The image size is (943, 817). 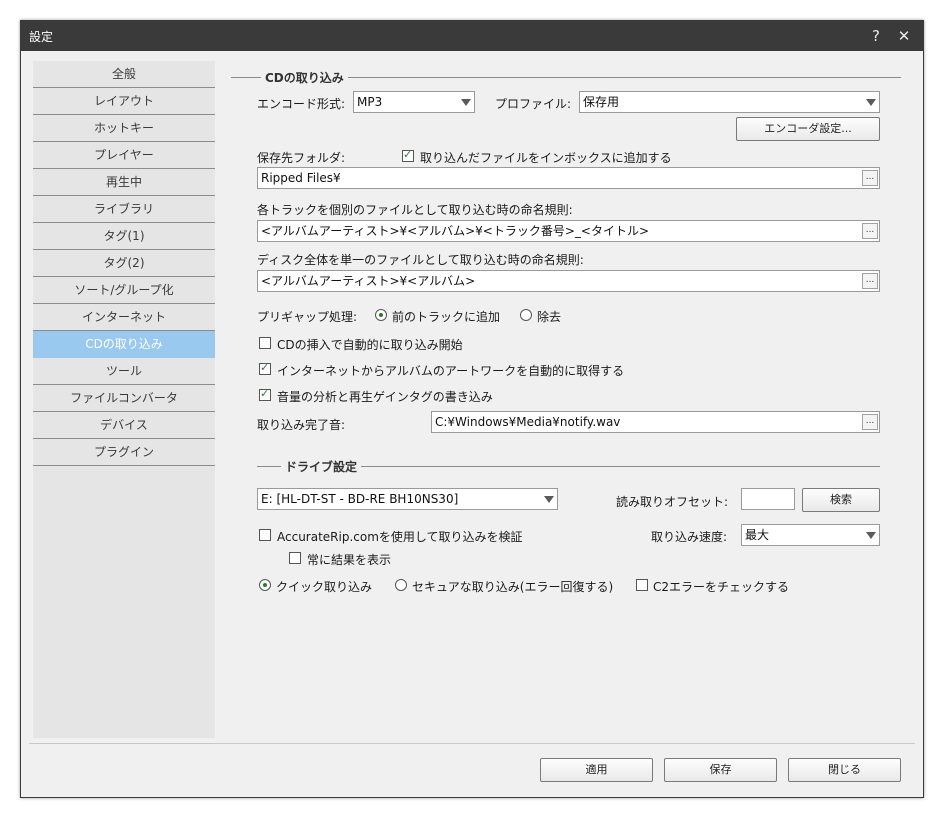 I want to click on track-naming-value: <アルバムアーティスト>¥<アルバム>¥<トラック番号>_<タイトル>, so click(x=455, y=231).